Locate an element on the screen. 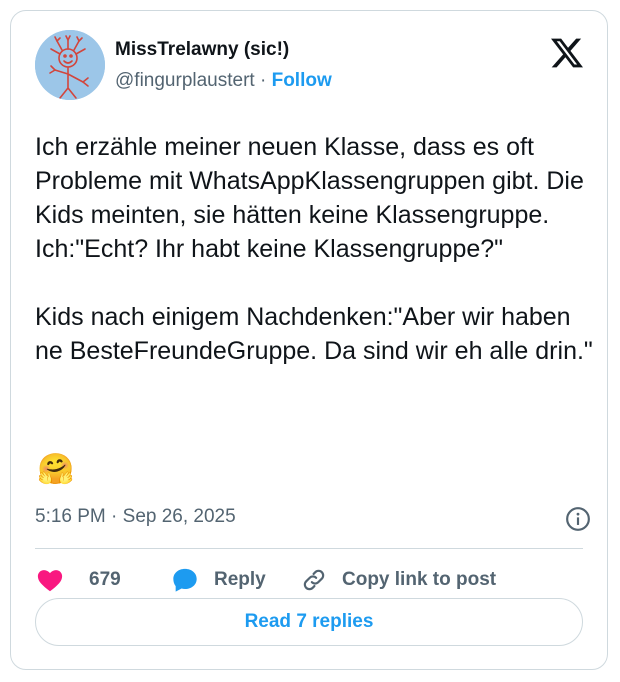 The height and width of the screenshot is (682, 620). speech-bubble-icon is located at coordinates (185, 580).